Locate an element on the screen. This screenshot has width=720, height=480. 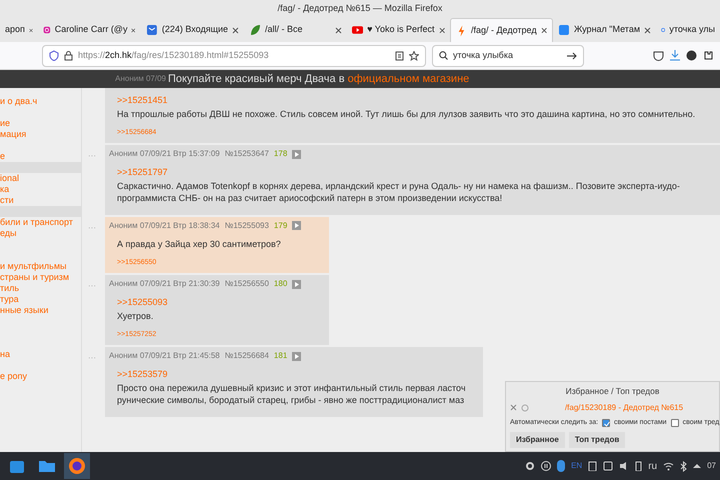
browser-tab: уточка улы is located at coordinates (688, 30).